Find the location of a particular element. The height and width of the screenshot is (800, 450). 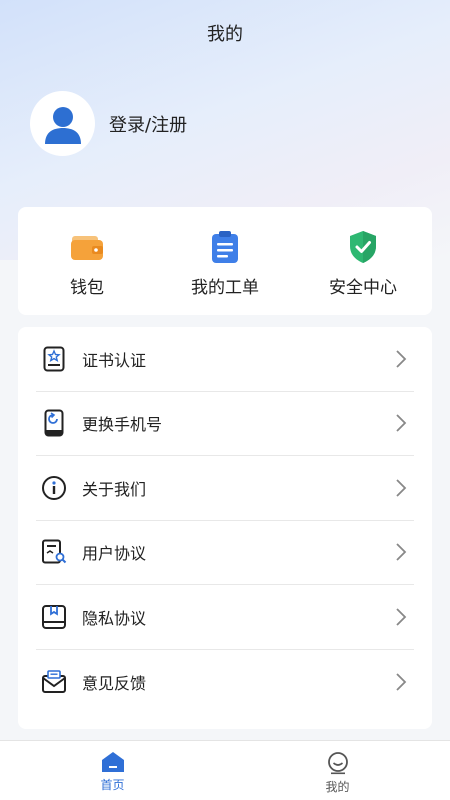

document-search-icon is located at coordinates (54, 551).